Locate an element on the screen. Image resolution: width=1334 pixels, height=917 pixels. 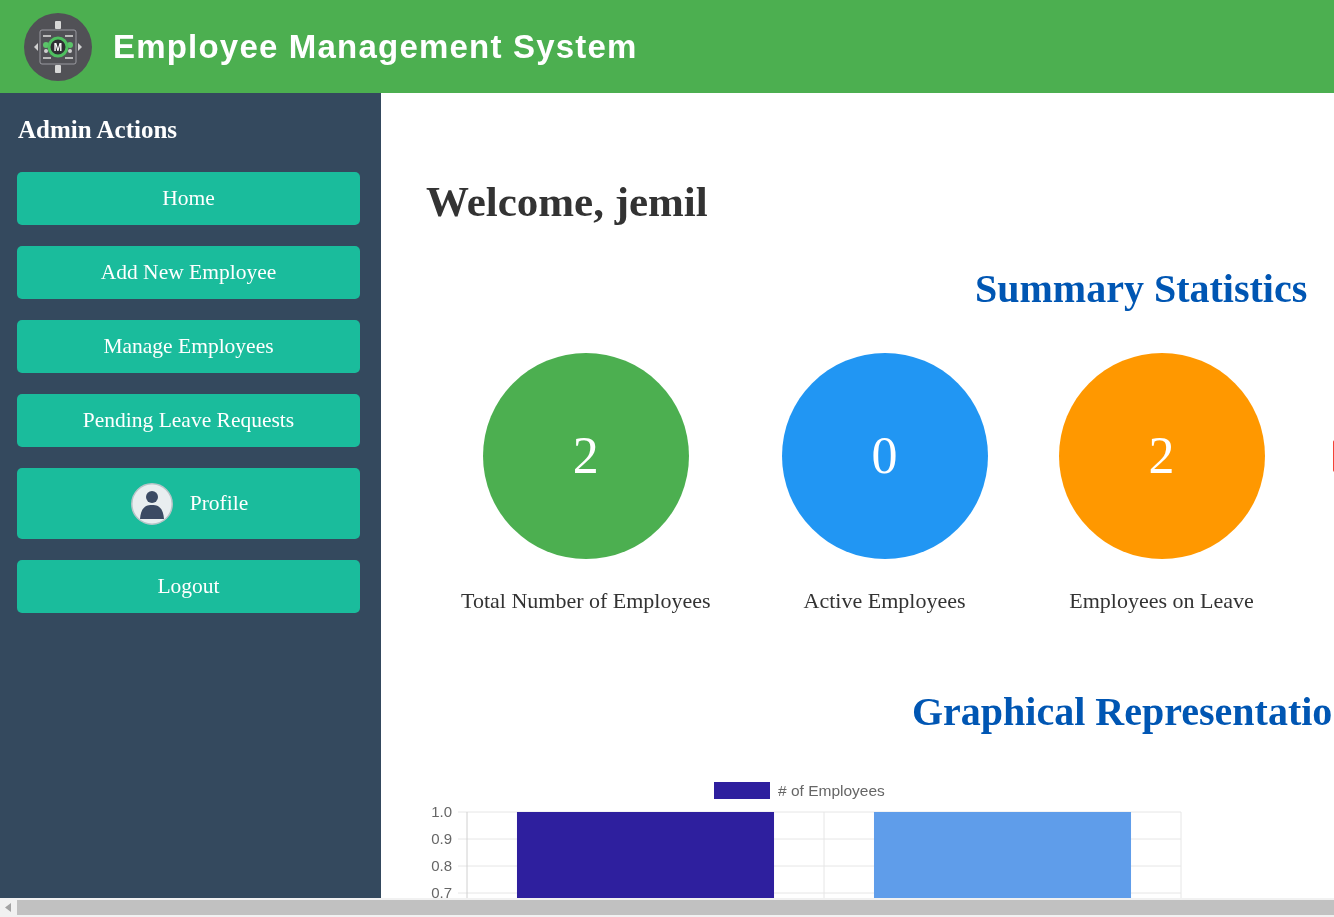
horizontal-scrollbar is located at coordinates (667, 907).